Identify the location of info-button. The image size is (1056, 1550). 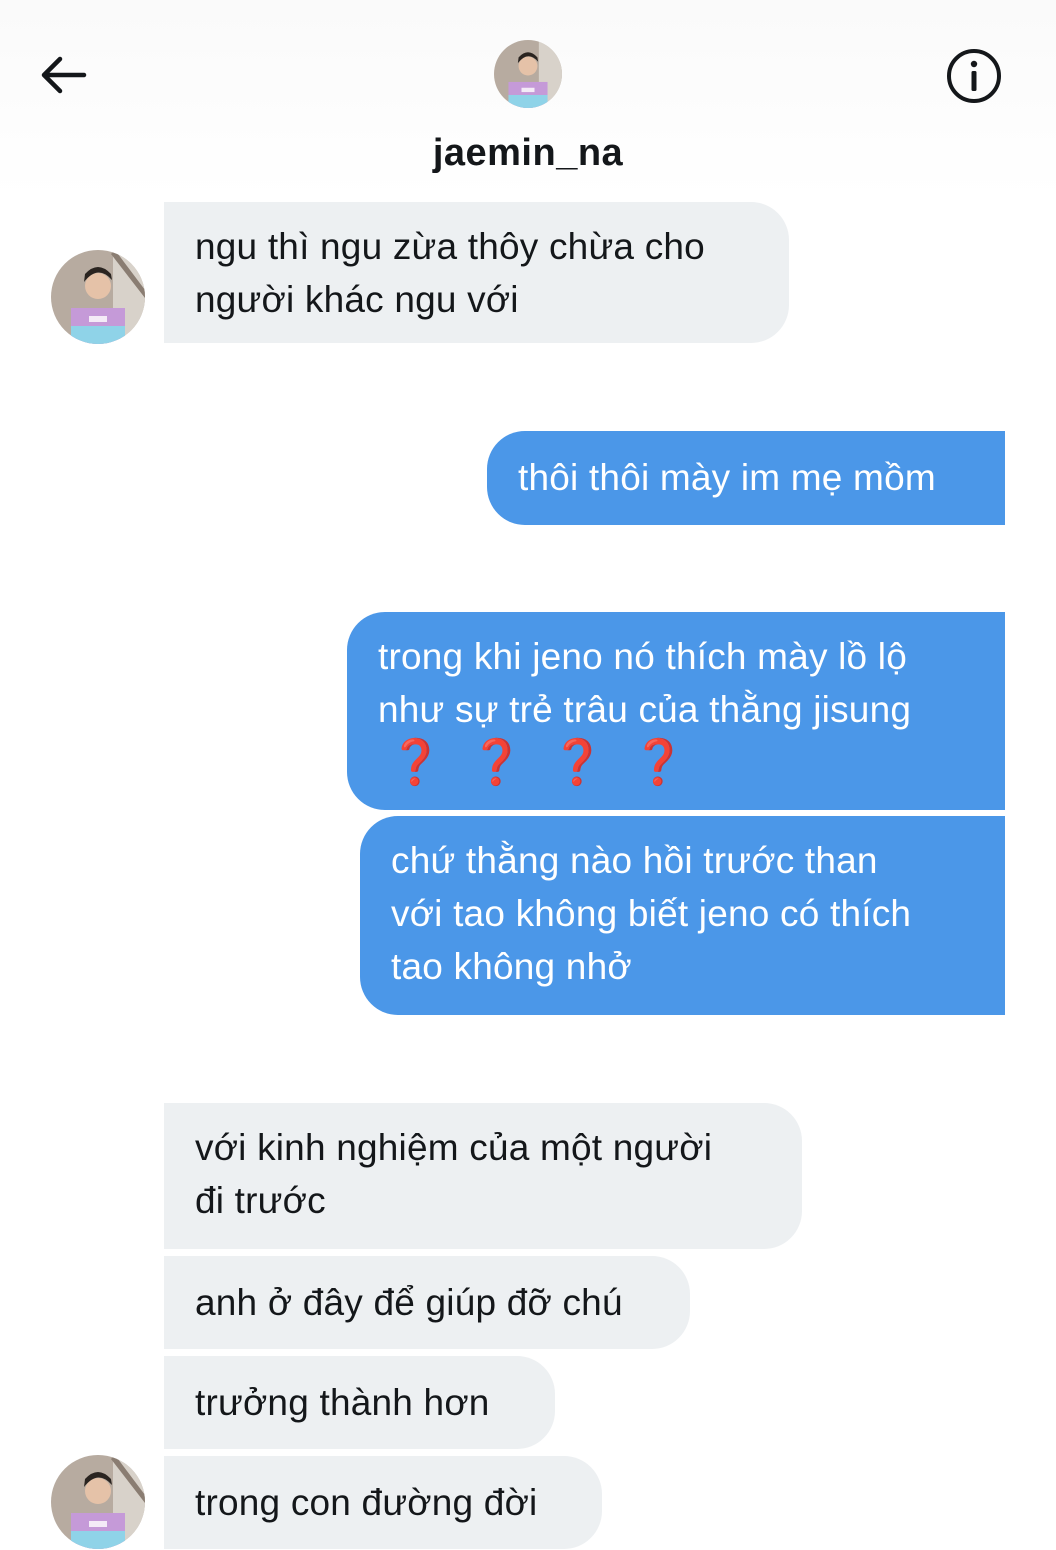
(974, 76).